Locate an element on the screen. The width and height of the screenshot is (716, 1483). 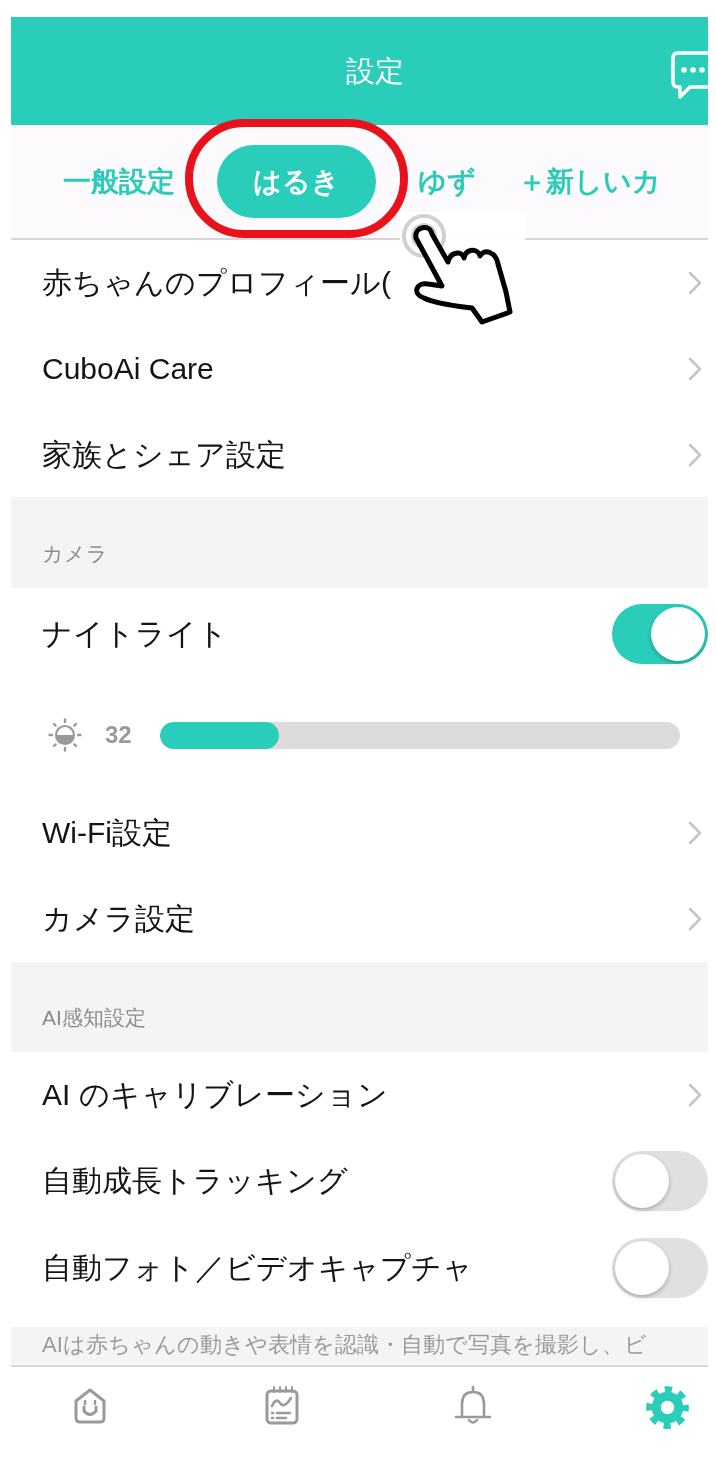
chat-bubble-icon is located at coordinates (689, 75).